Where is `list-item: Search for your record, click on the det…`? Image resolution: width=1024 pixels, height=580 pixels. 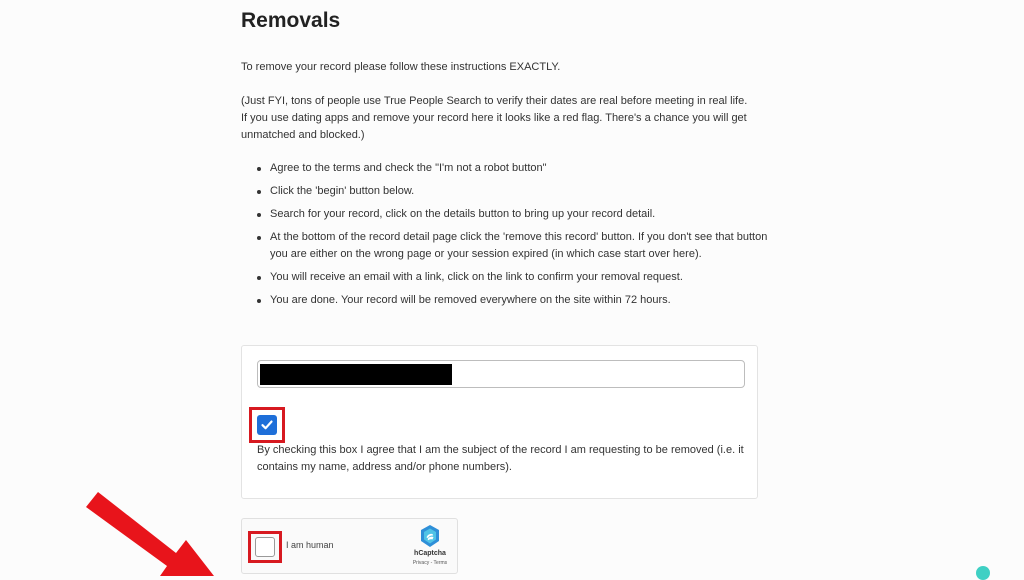
list-item: Search for your record, click on the det… is located at coordinates (521, 214).